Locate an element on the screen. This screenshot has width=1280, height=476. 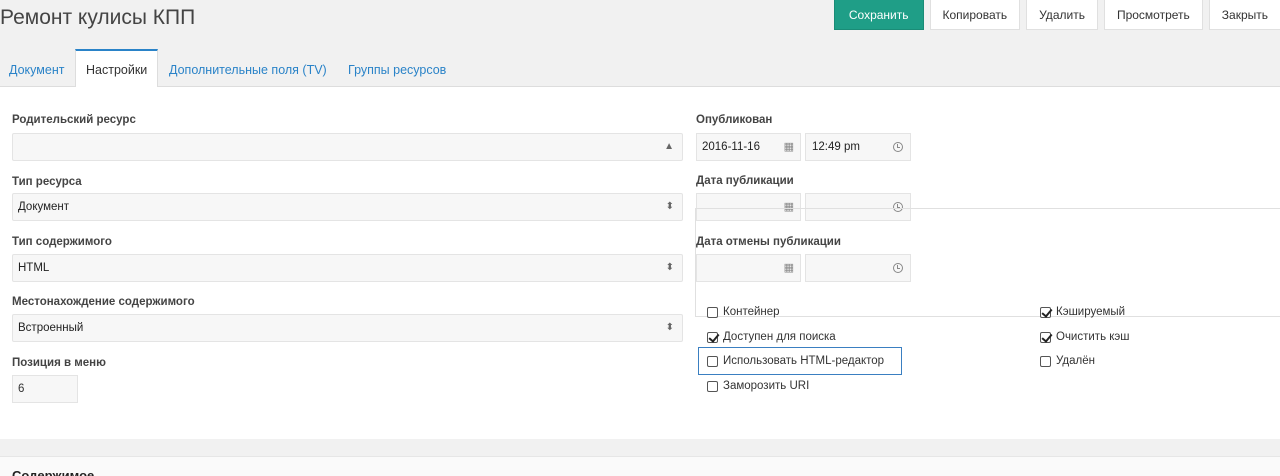
checkbox-cacheable: Кэшируемый is located at coordinates (1082, 312).